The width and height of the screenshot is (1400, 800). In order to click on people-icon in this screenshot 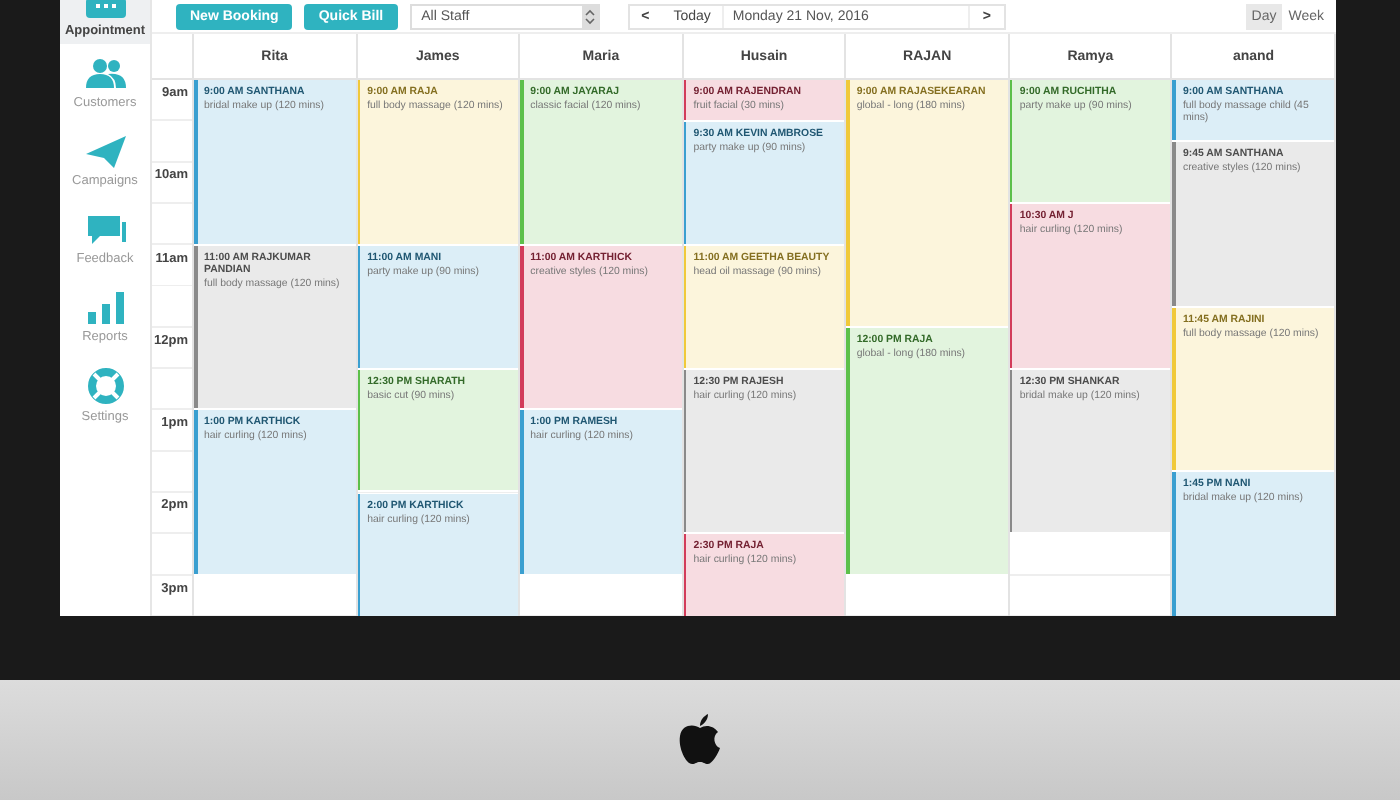, I will do `click(105, 73)`.